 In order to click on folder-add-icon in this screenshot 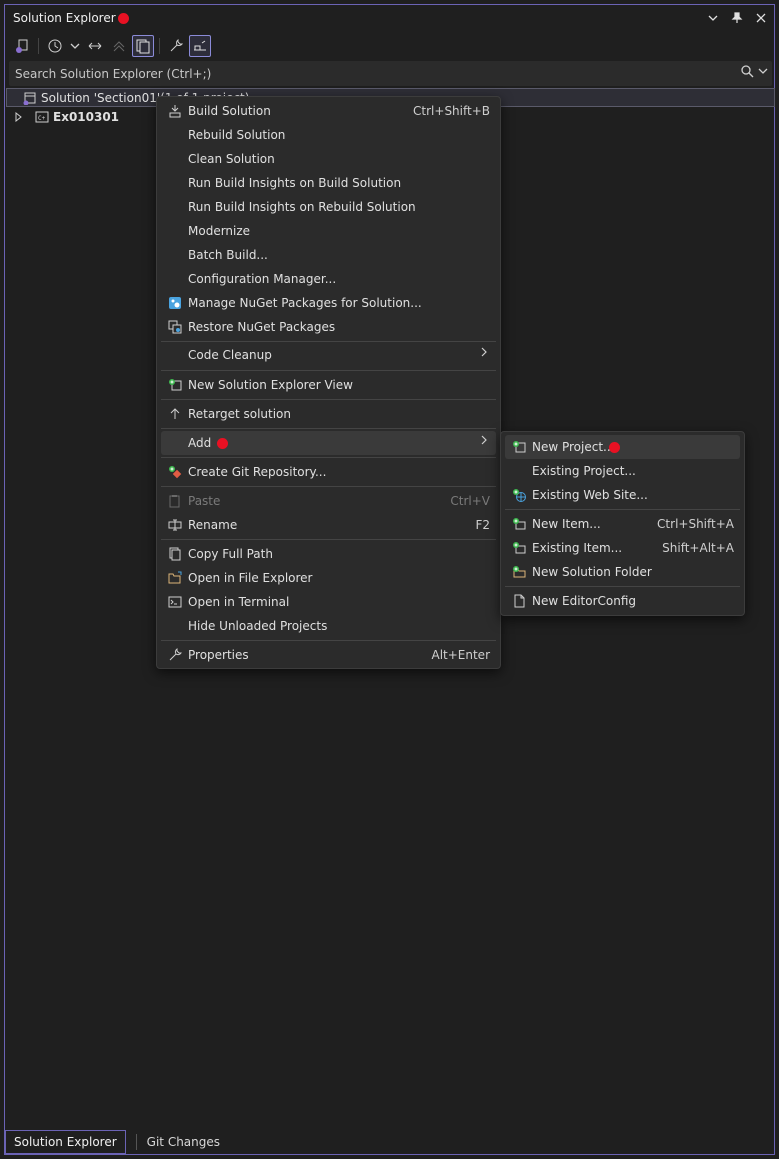, I will do `click(519, 572)`.